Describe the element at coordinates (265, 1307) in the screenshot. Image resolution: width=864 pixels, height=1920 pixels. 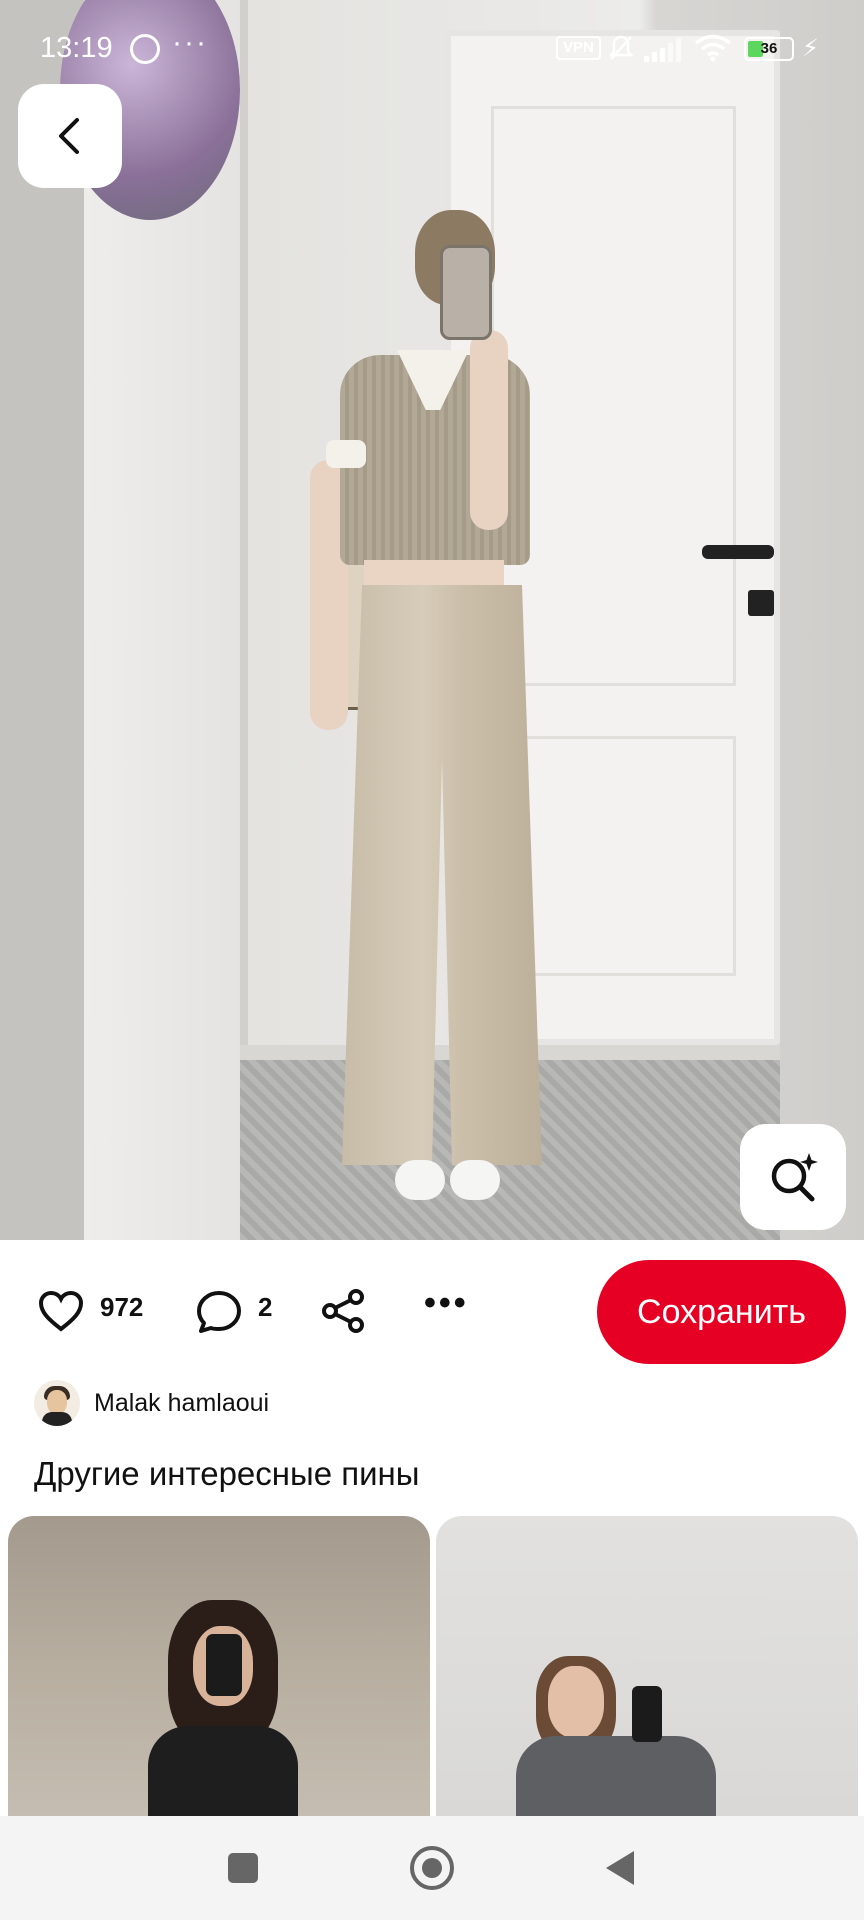
I see `comments-count: 2` at that location.